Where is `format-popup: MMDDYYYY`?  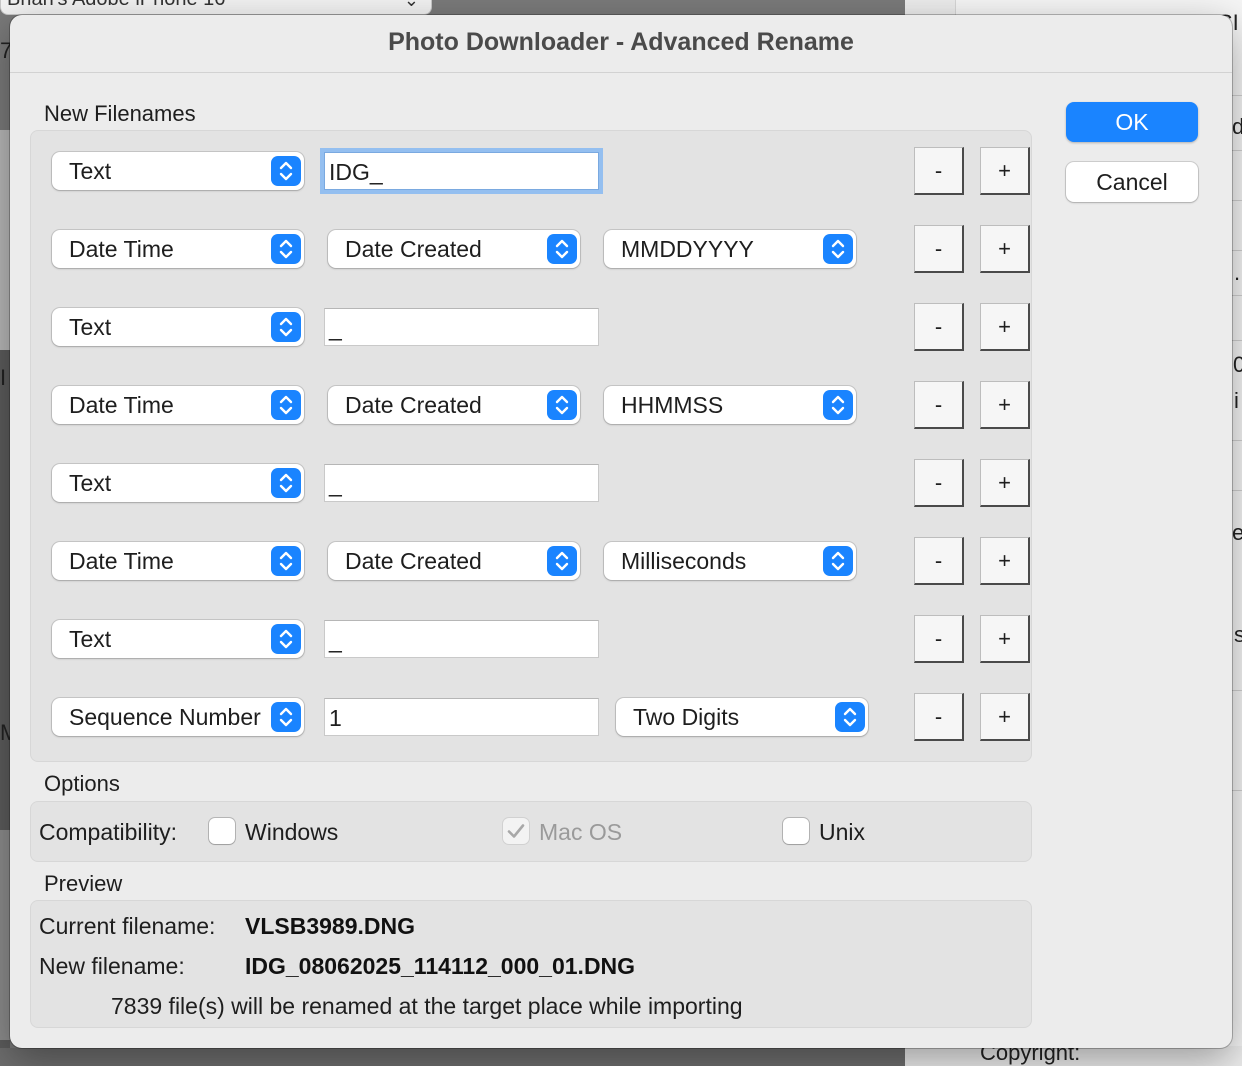 format-popup: MMDDYYYY is located at coordinates (730, 249).